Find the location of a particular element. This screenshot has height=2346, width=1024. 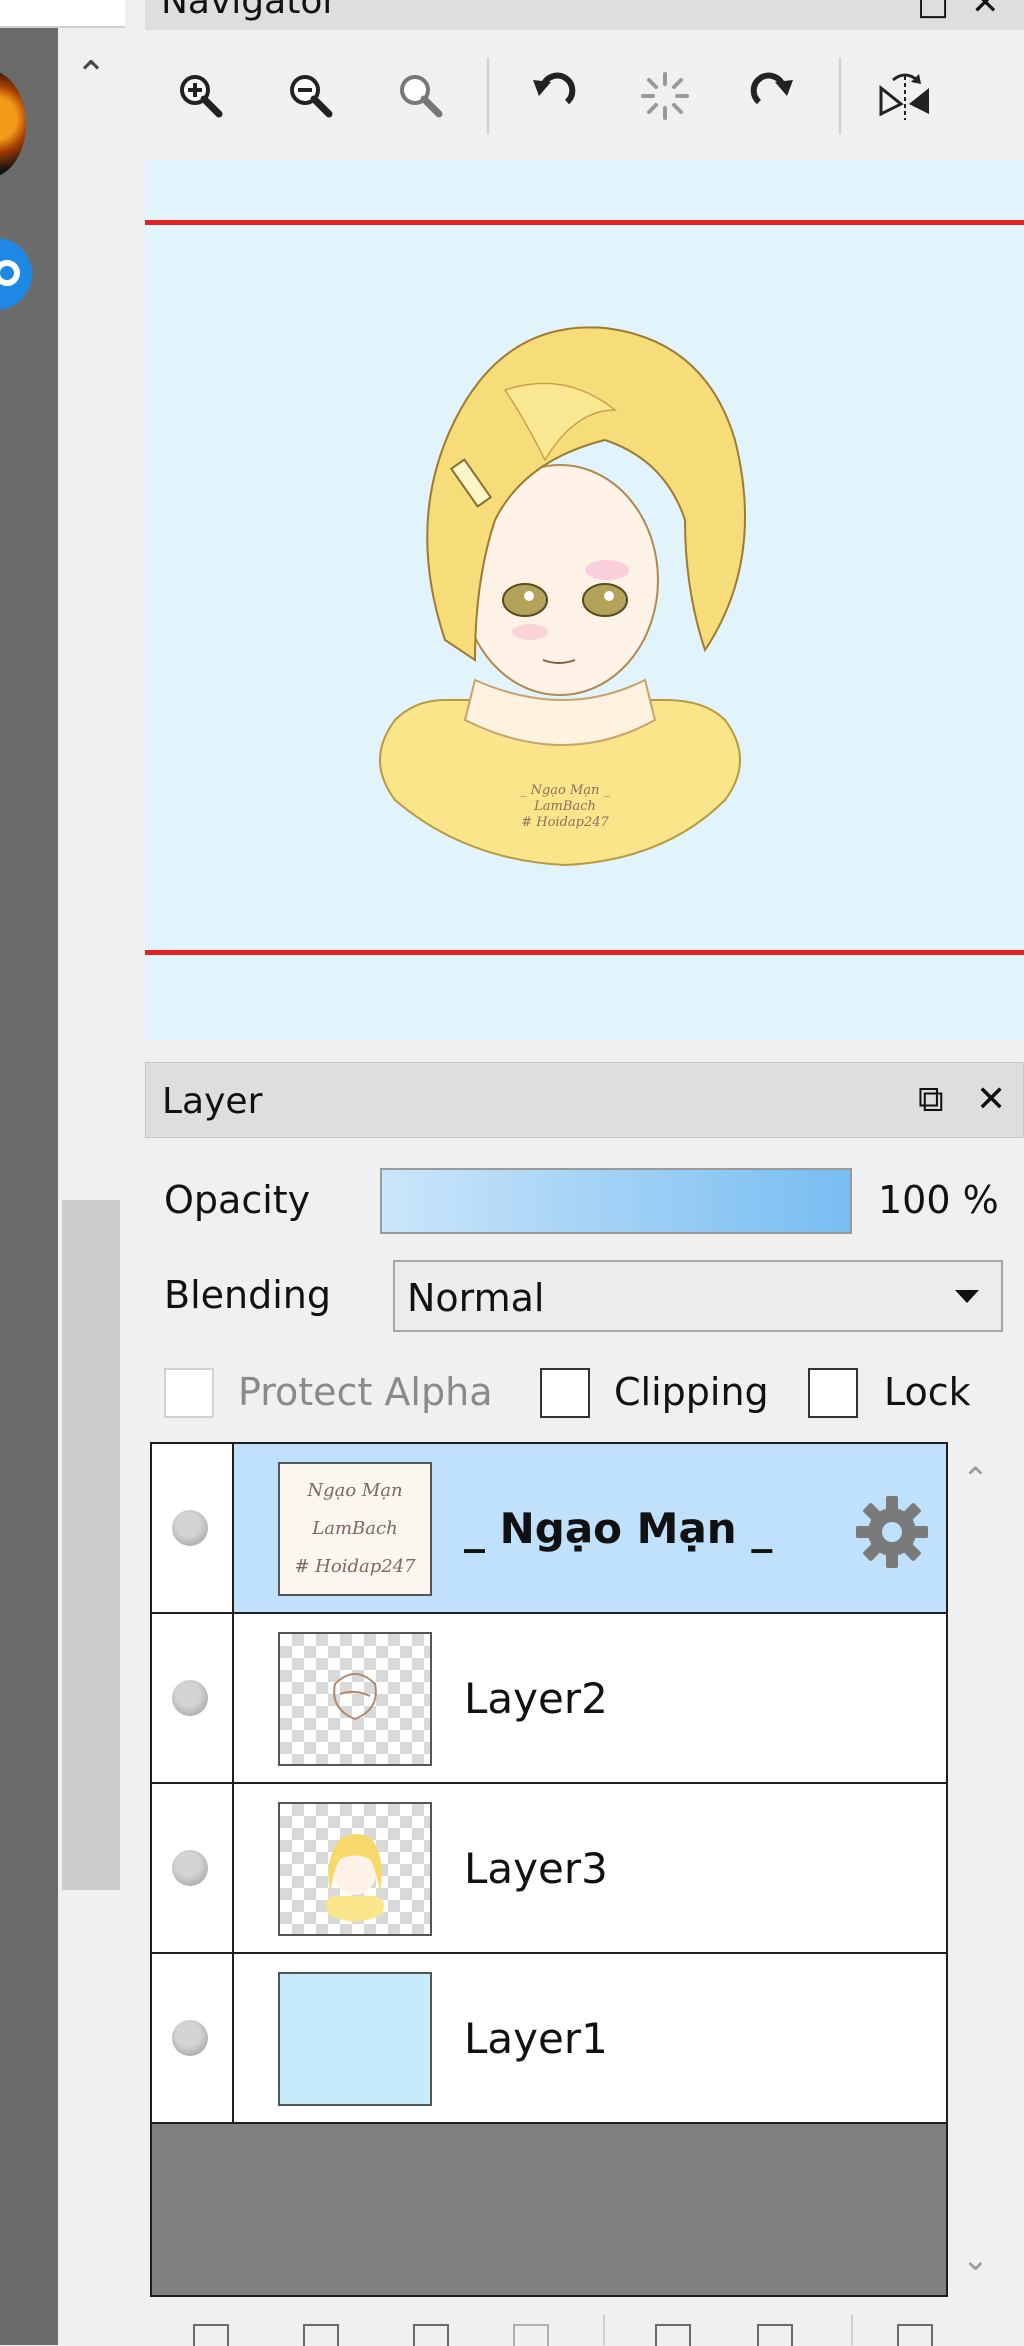

zoom-in-icon is located at coordinates (201, 96).